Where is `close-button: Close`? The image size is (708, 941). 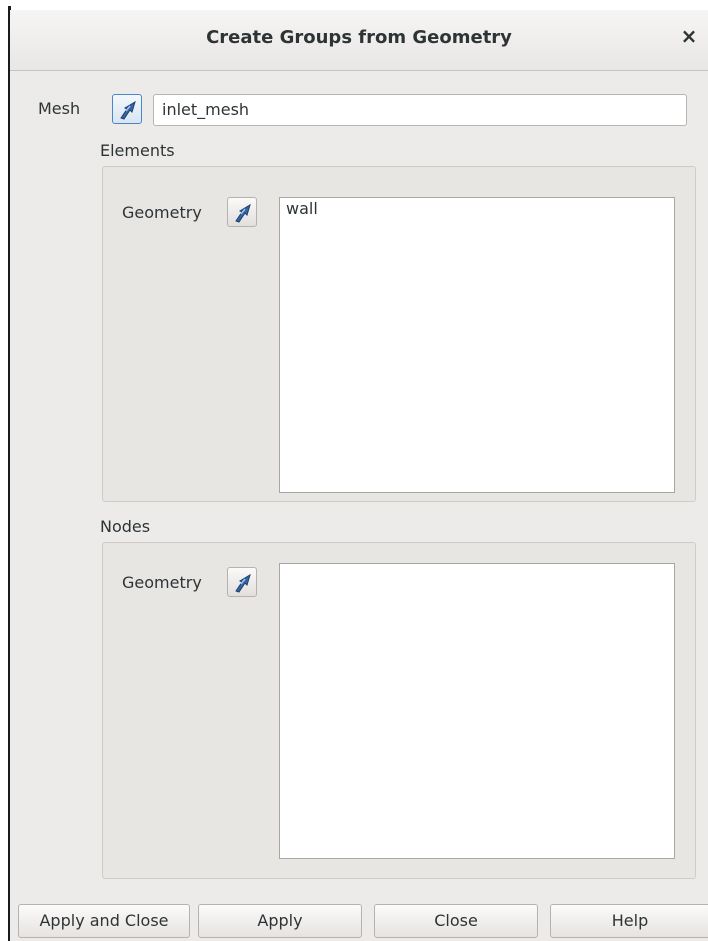
close-button: Close is located at coordinates (456, 921).